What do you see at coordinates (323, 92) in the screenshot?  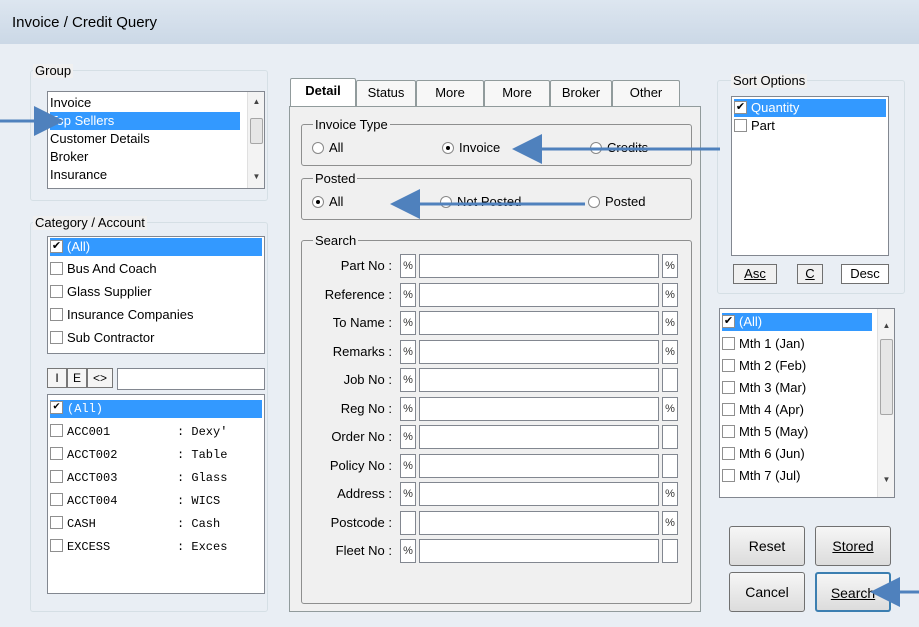 I see `tab-detail: Detail` at bounding box center [323, 92].